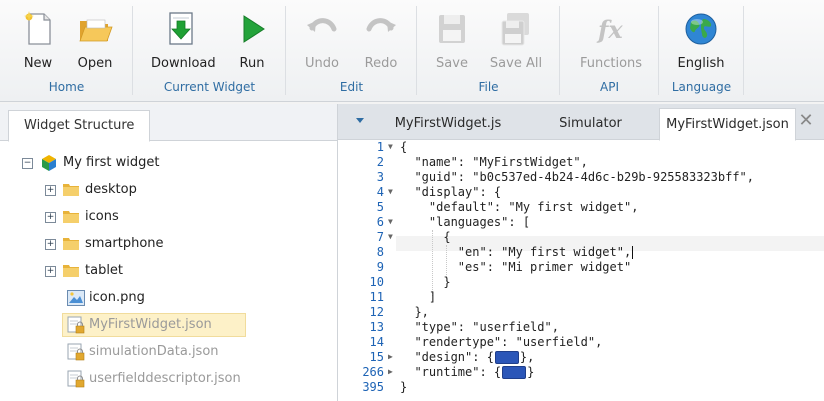  I want to click on undo-icon, so click(322, 25).